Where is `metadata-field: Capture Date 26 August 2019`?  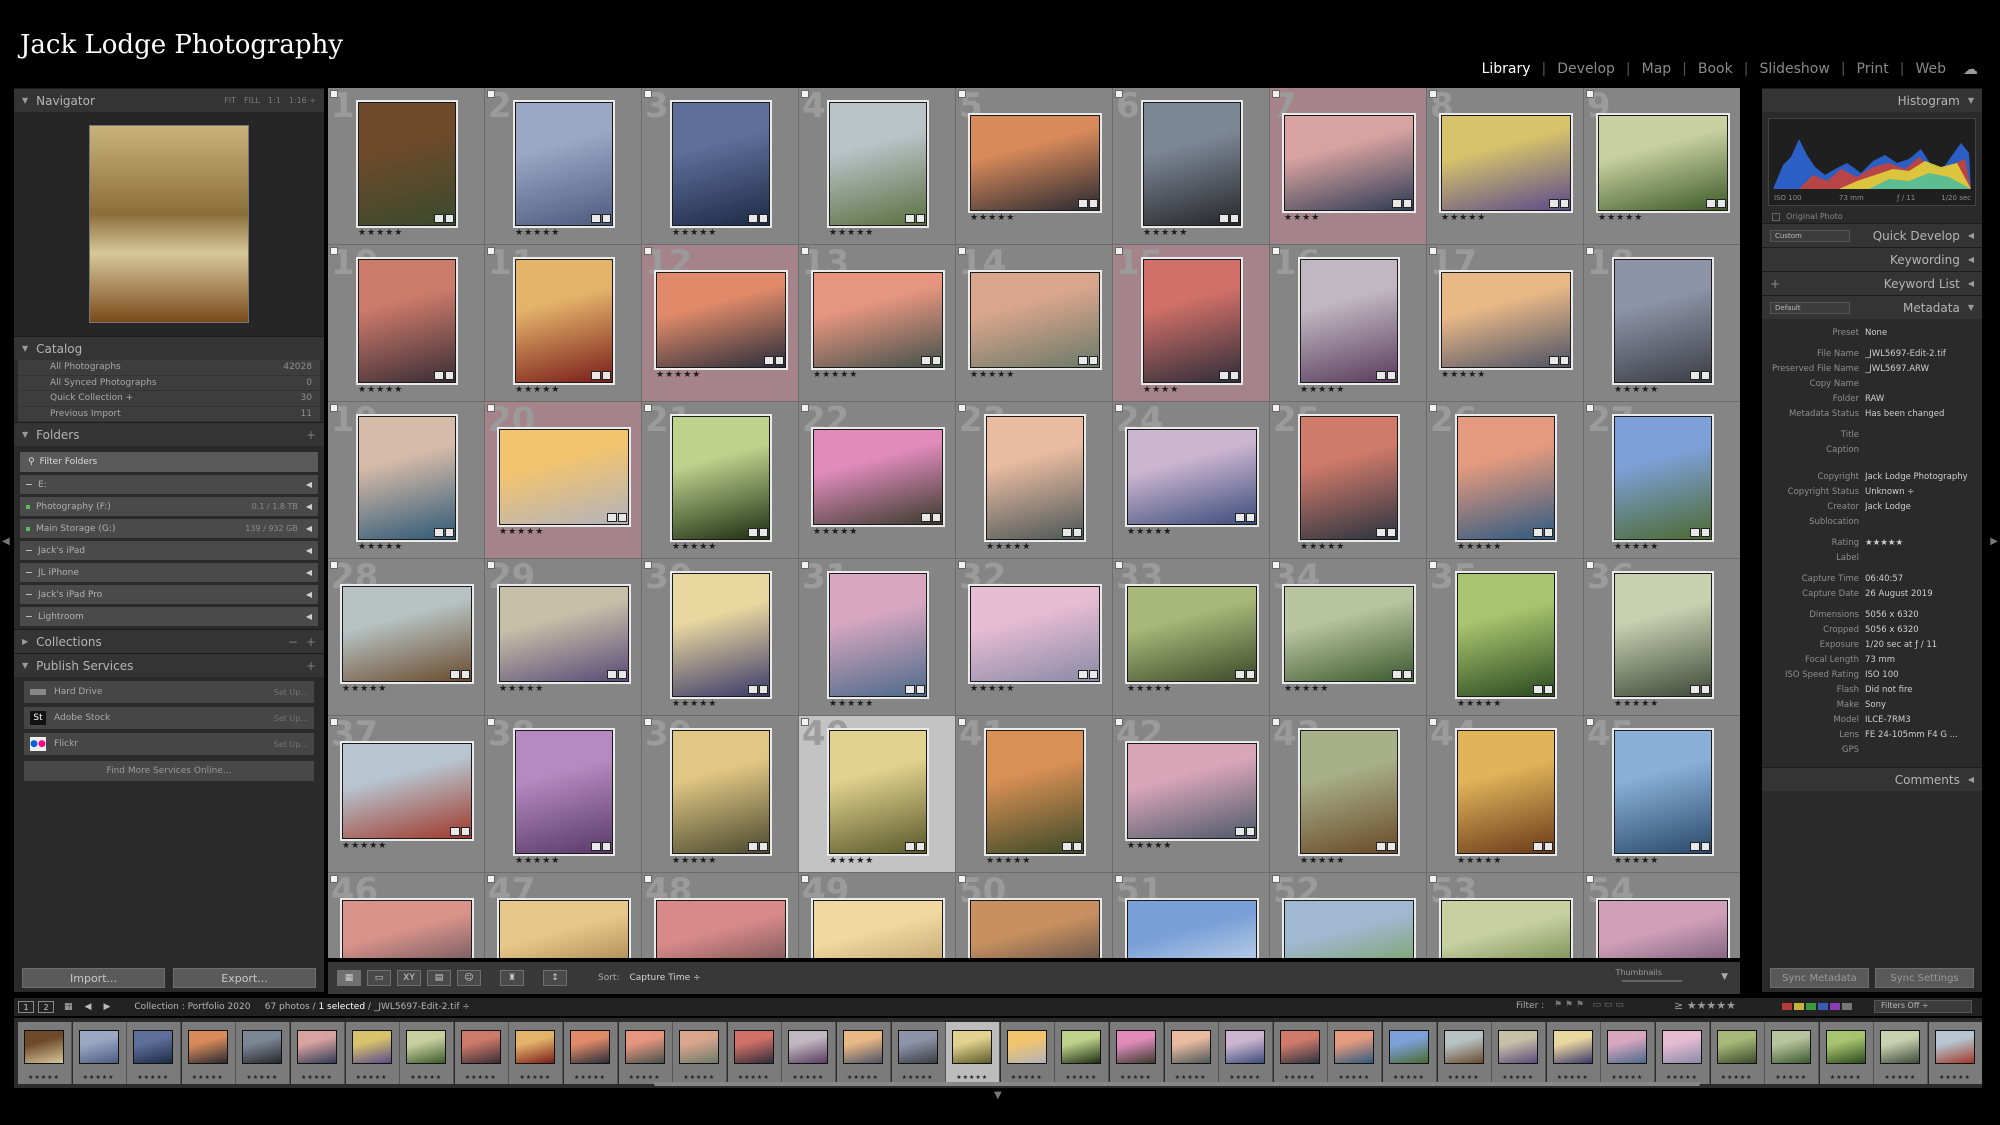 metadata-field: Capture Date 26 August 2019 is located at coordinates (1872, 593).